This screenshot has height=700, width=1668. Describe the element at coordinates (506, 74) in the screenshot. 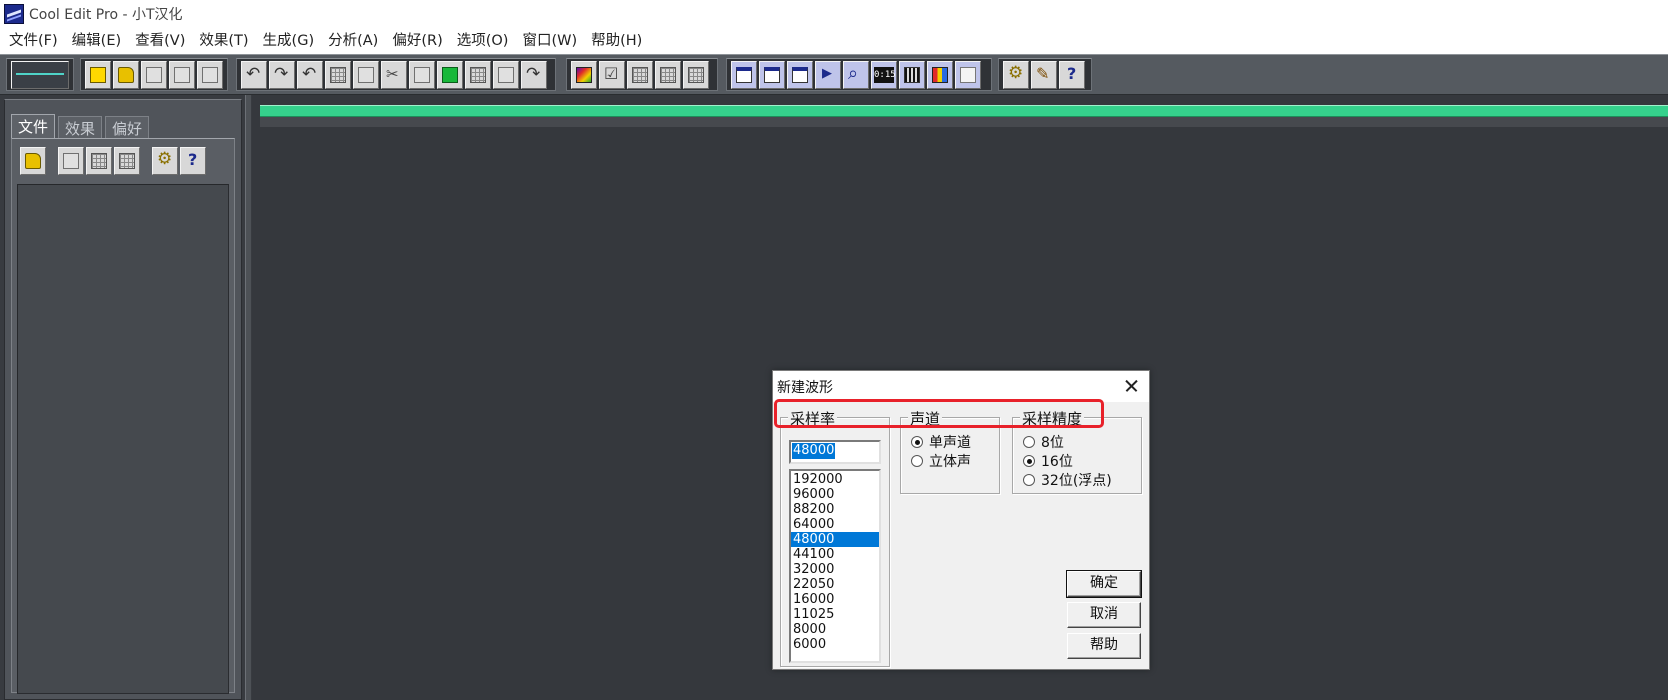

I see `trim-button` at that location.